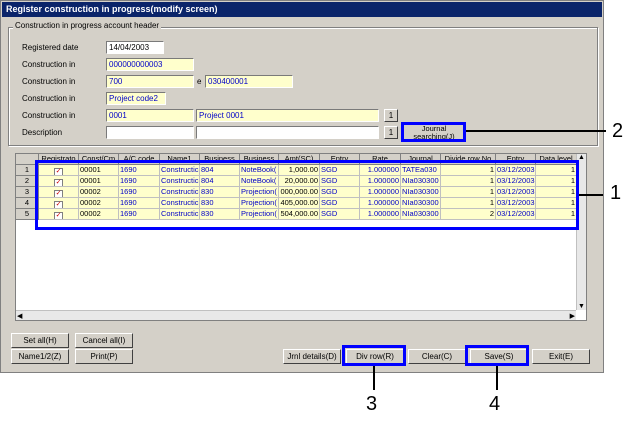 This screenshot has height=421, width=637. I want to click on scroll-left-arrow-icon: ◀, so click(19, 316).